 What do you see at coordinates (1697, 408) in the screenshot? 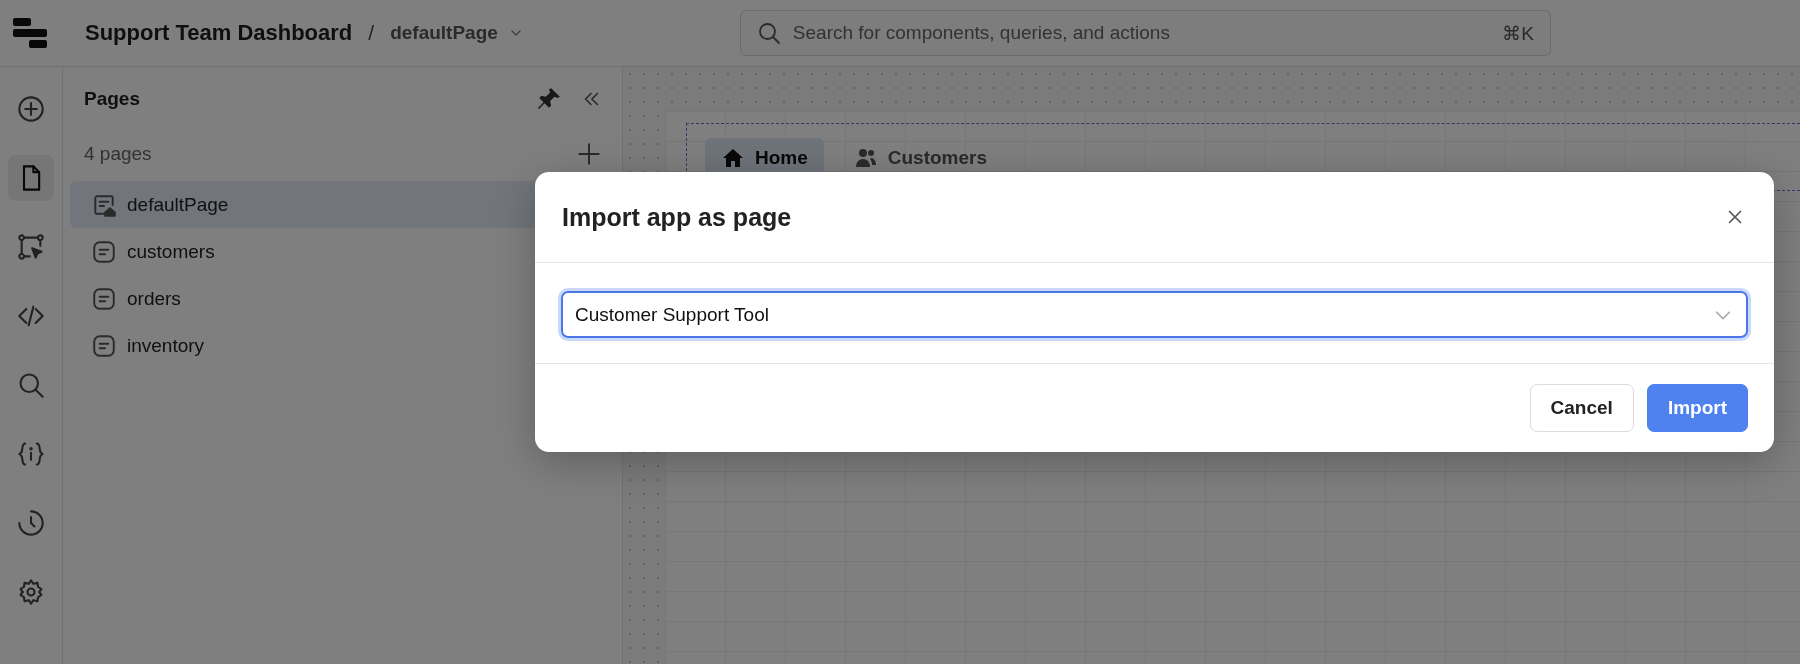
I see `import-button: Import` at bounding box center [1697, 408].